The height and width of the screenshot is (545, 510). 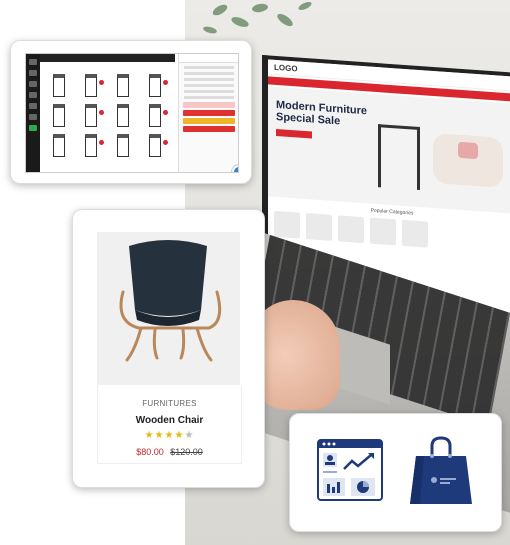 What do you see at coordinates (33, 128) in the screenshot?
I see `sidebar-item-active` at bounding box center [33, 128].